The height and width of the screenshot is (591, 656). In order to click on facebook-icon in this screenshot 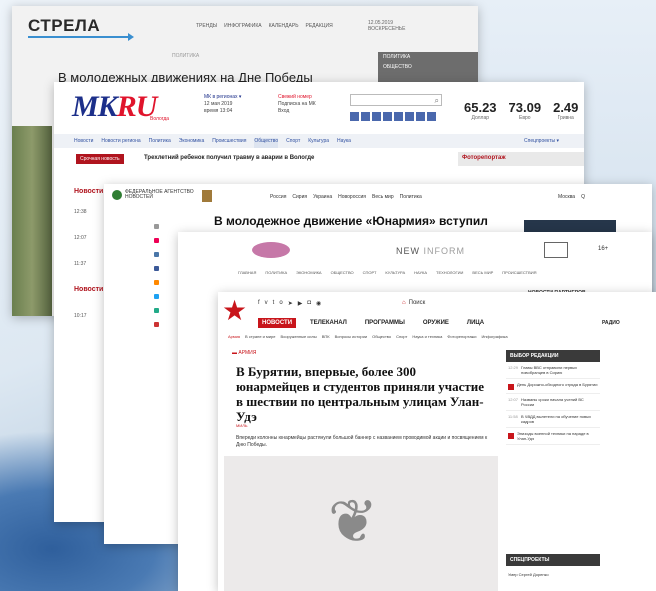, I will do `click(156, 268)`.